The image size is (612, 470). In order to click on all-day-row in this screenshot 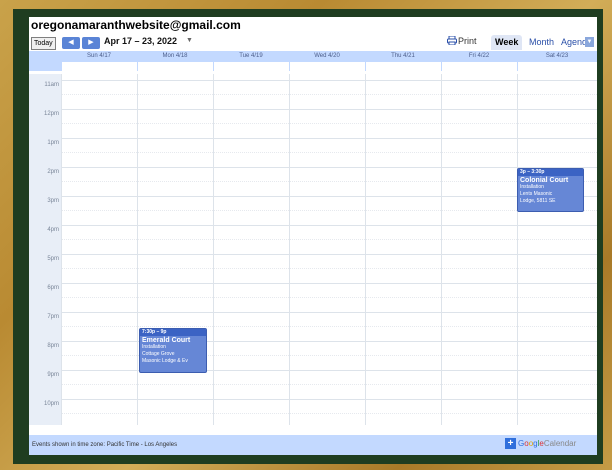, I will do `click(313, 66)`.